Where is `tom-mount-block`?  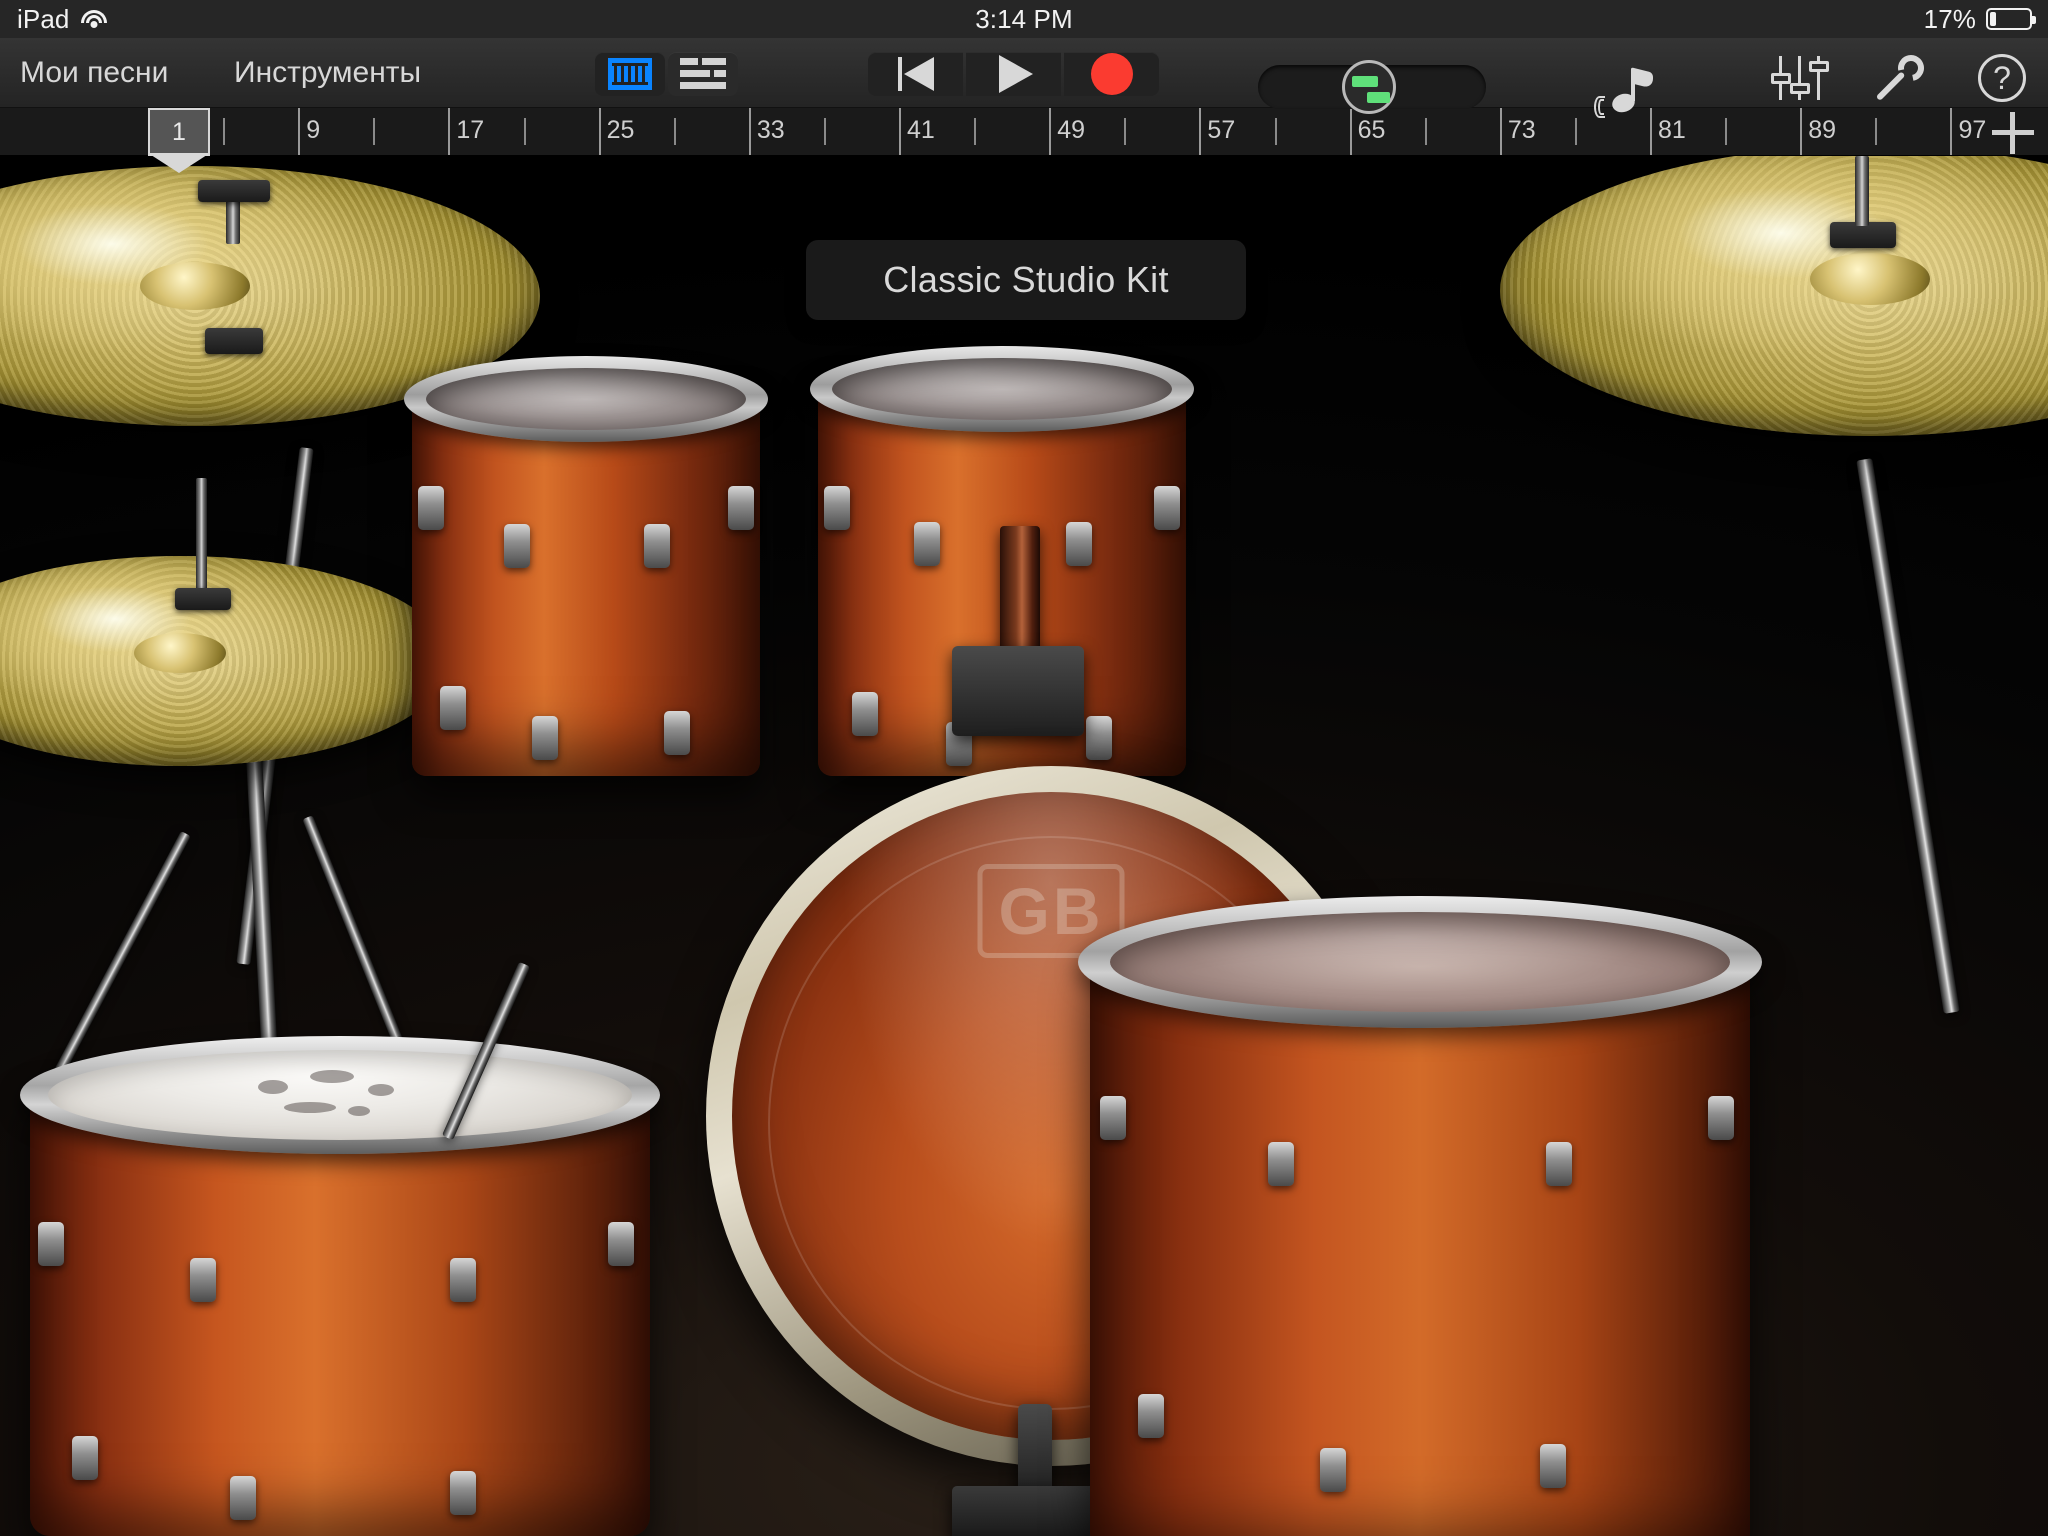 tom-mount-block is located at coordinates (1018, 691).